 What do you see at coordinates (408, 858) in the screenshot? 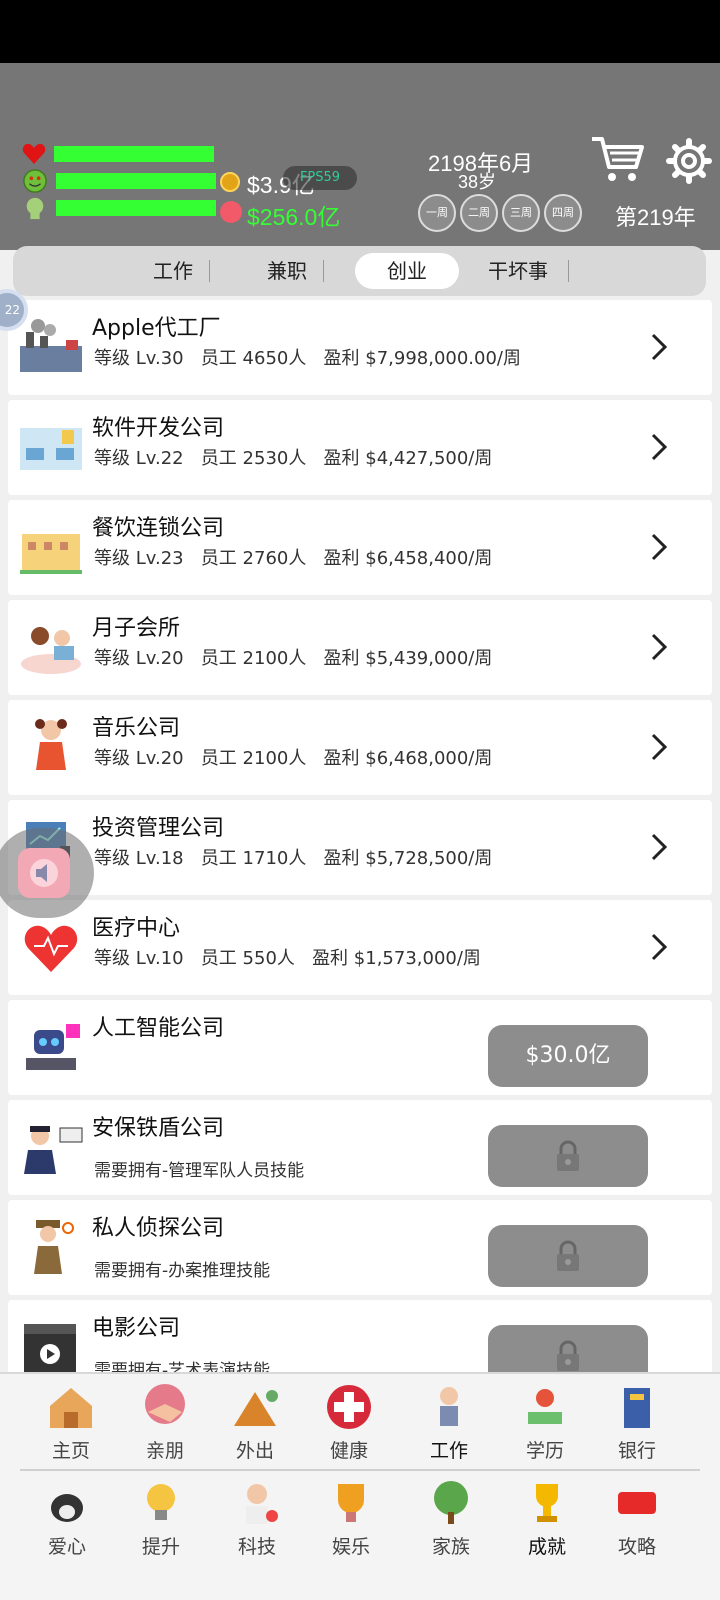
I see `business-profit: 盈利 $5,728,500/周` at bounding box center [408, 858].